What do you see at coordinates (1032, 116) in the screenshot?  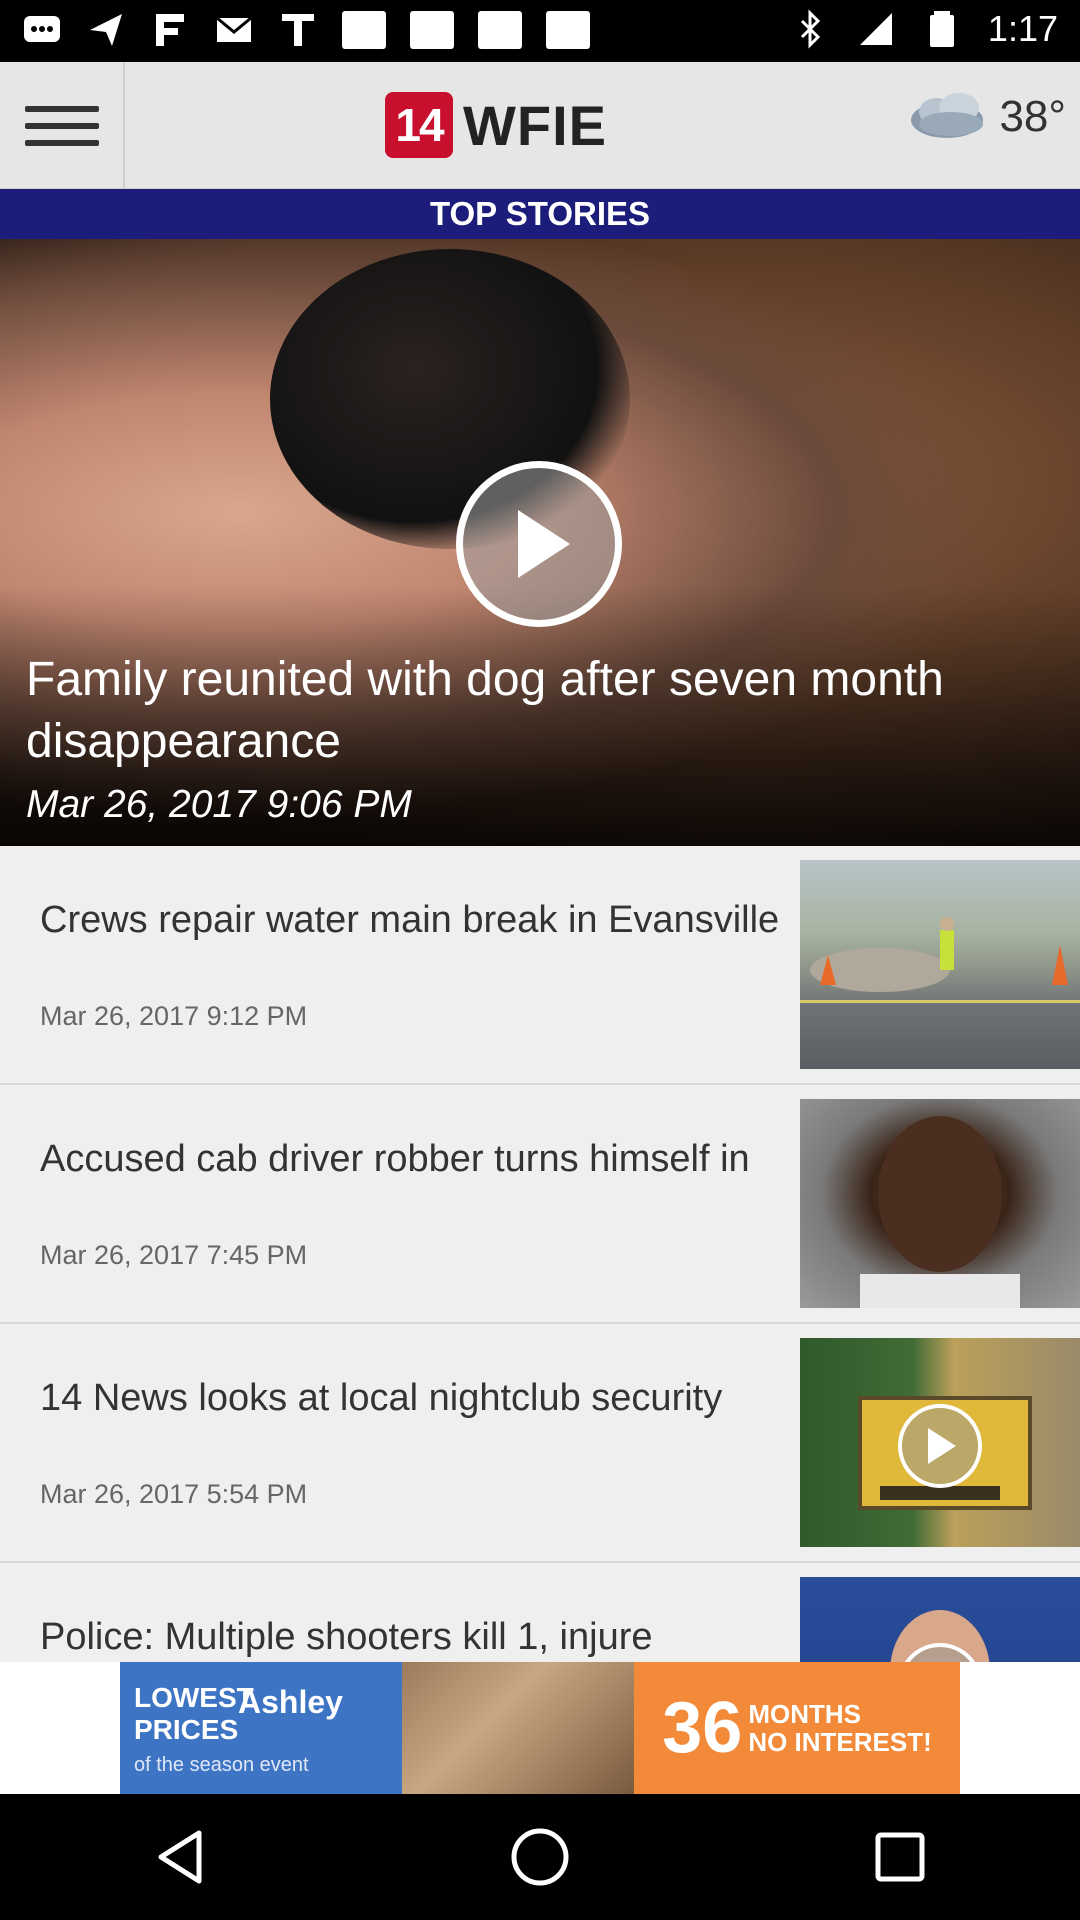 I see `temperature: 38°` at bounding box center [1032, 116].